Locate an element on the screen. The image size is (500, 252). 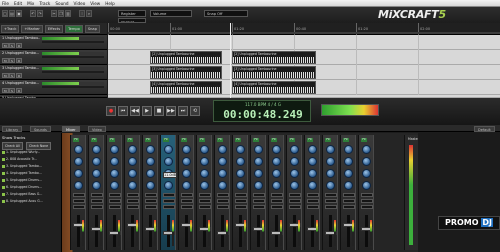
forward-end-icon: ⏭ is located at coordinates (183, 111).